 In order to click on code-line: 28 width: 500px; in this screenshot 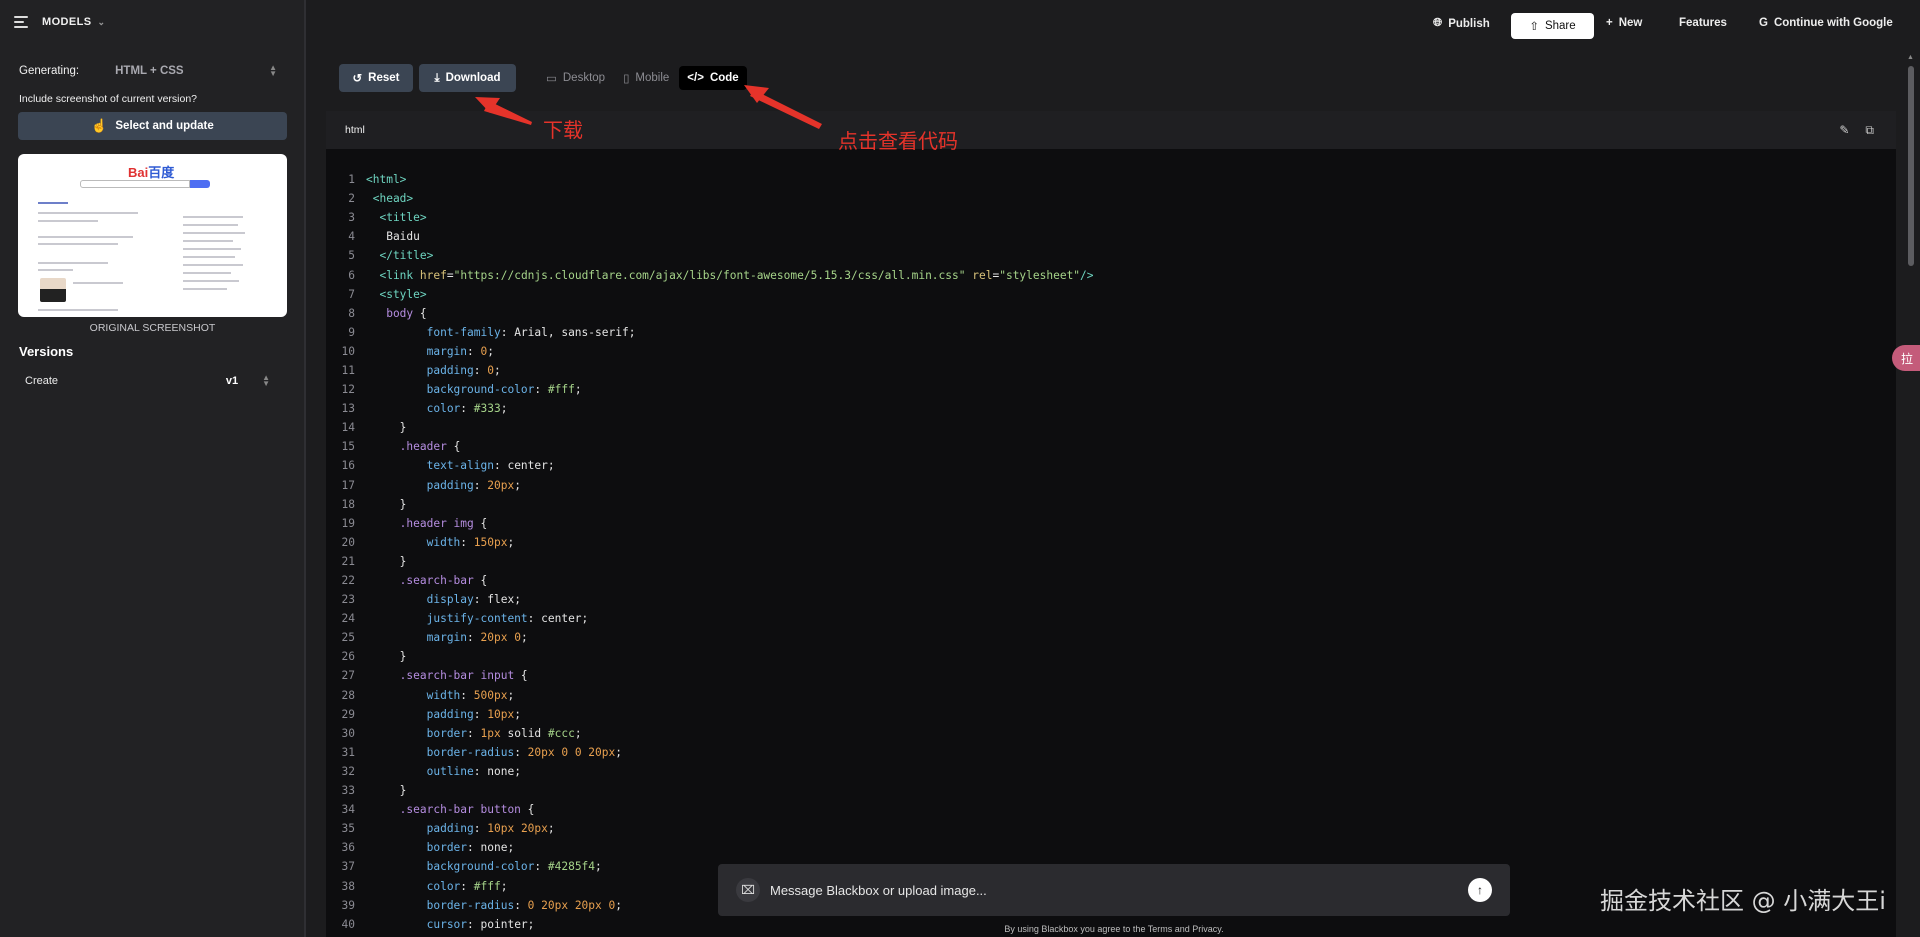, I will do `click(710, 695)`.